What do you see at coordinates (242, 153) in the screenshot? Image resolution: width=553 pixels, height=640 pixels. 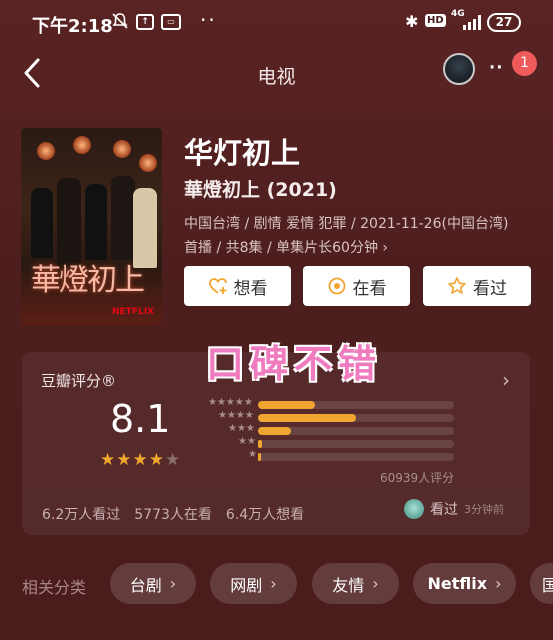 I see `show-title: 华灯初上` at bounding box center [242, 153].